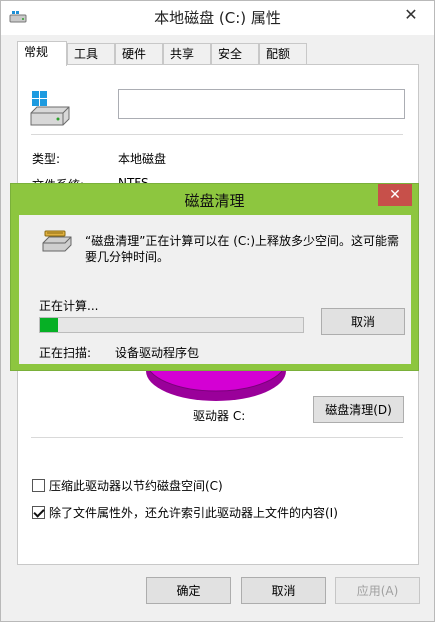  I want to click on window-title: 本地磁盘 (C:) 属性, so click(217, 18).